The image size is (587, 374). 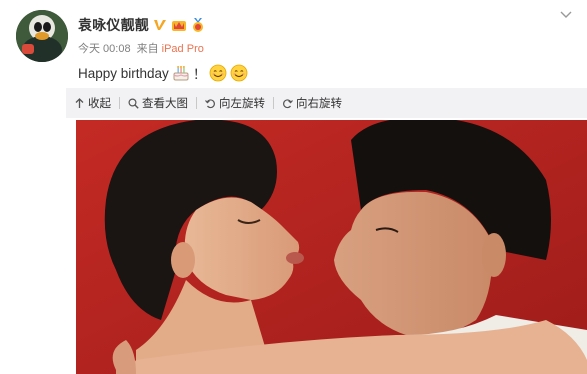 I want to click on collapse-button: 收起, so click(x=92, y=103).